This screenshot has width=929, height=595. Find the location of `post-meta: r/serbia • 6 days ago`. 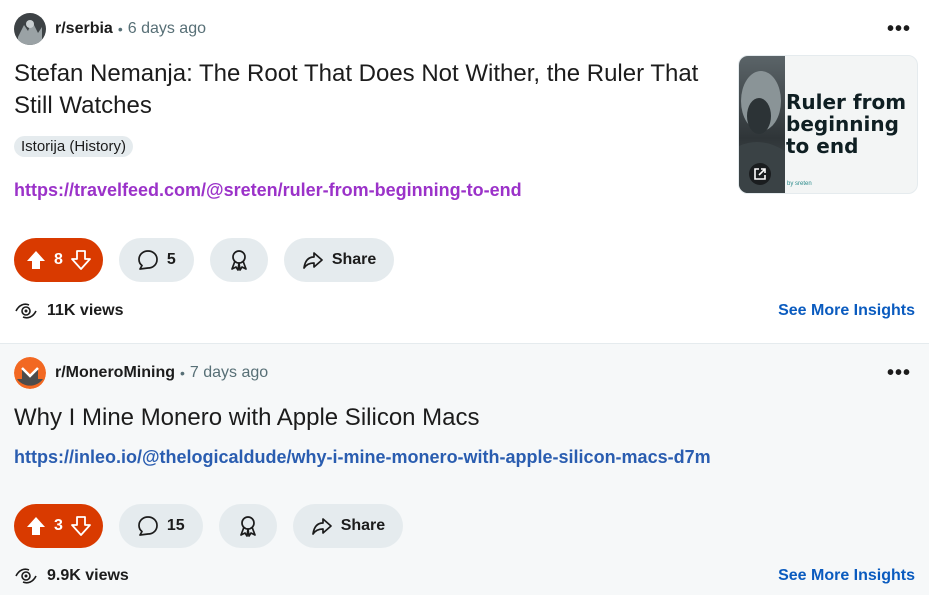

post-meta: r/serbia • 6 days ago is located at coordinates (110, 29).